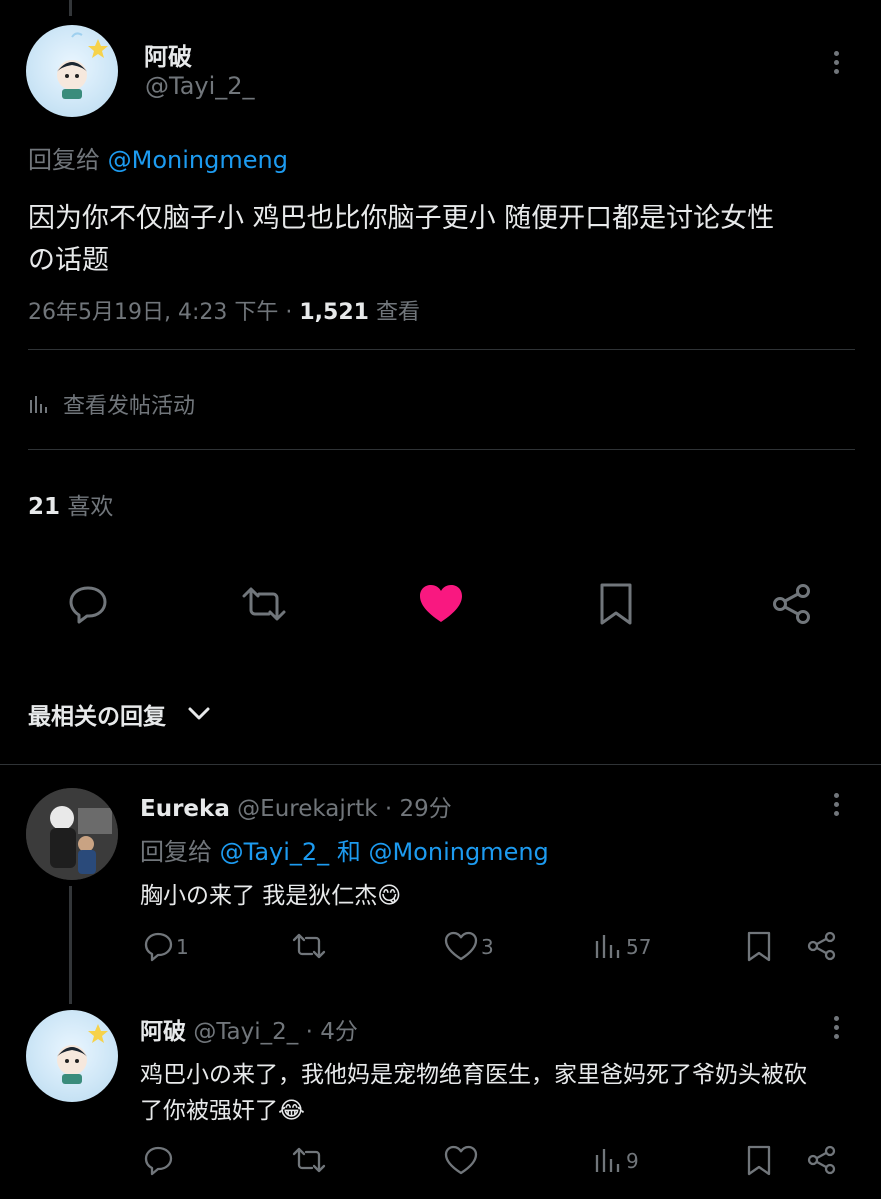 The width and height of the screenshot is (881, 1199). Describe the element at coordinates (632, 1161) in the screenshot. I see `view-count: 9` at that location.